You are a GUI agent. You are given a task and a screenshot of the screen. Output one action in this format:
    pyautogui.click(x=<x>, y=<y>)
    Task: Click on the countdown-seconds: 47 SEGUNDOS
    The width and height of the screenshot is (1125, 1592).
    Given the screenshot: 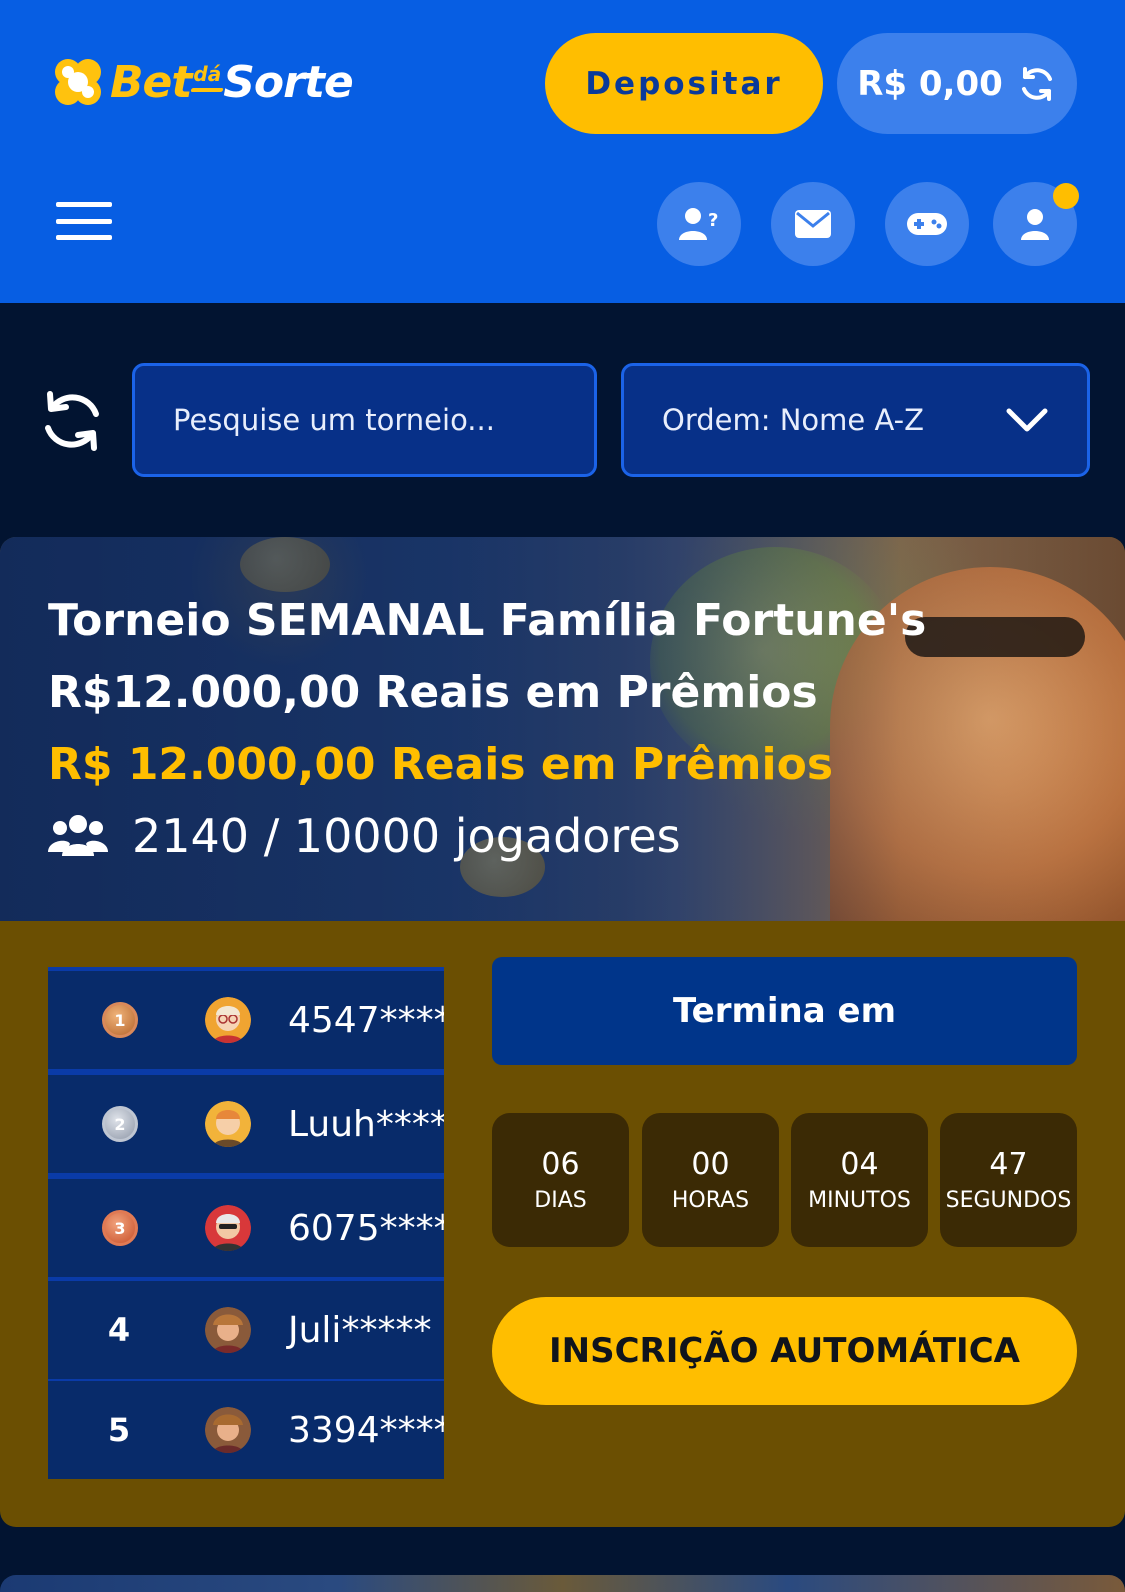 What is the action you would take?
    pyautogui.click(x=1008, y=1180)
    